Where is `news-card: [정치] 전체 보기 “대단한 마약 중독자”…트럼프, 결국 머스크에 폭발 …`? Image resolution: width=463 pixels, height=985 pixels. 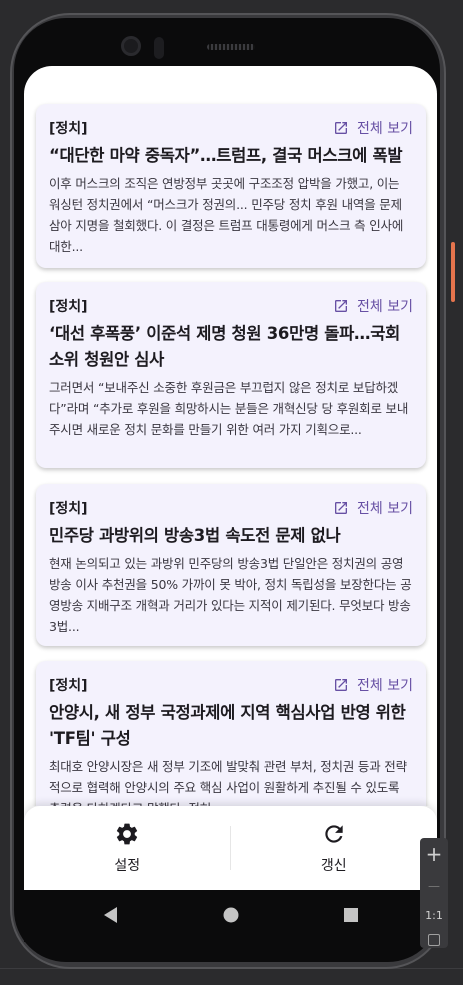
news-card: [정치] 전체 보기 “대단한 마약 중독자”…트럼프, 결국 머스크에 폭발 … is located at coordinates (231, 186).